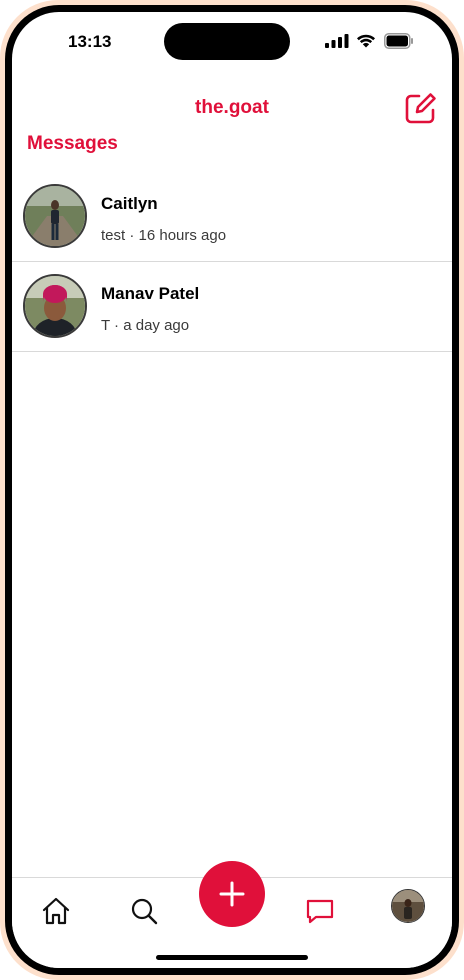  I want to click on signal-icon, so click(337, 41).